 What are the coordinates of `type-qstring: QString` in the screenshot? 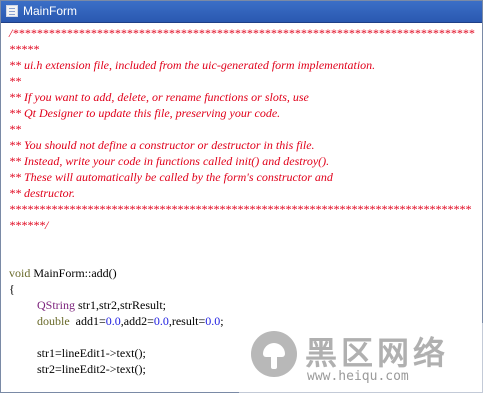 It's located at (56, 305).